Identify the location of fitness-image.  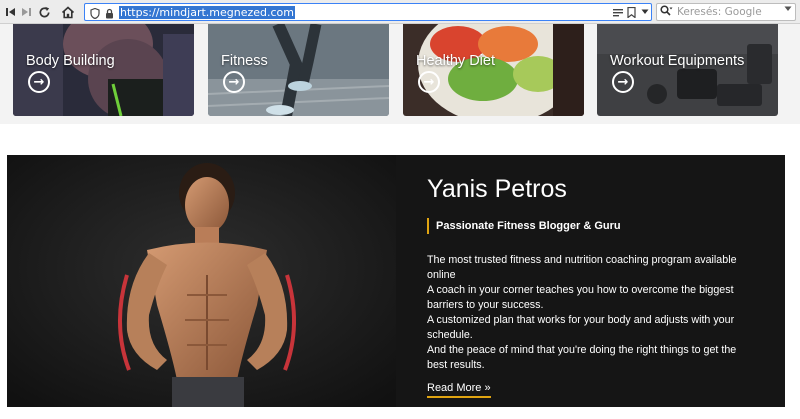
(298, 70).